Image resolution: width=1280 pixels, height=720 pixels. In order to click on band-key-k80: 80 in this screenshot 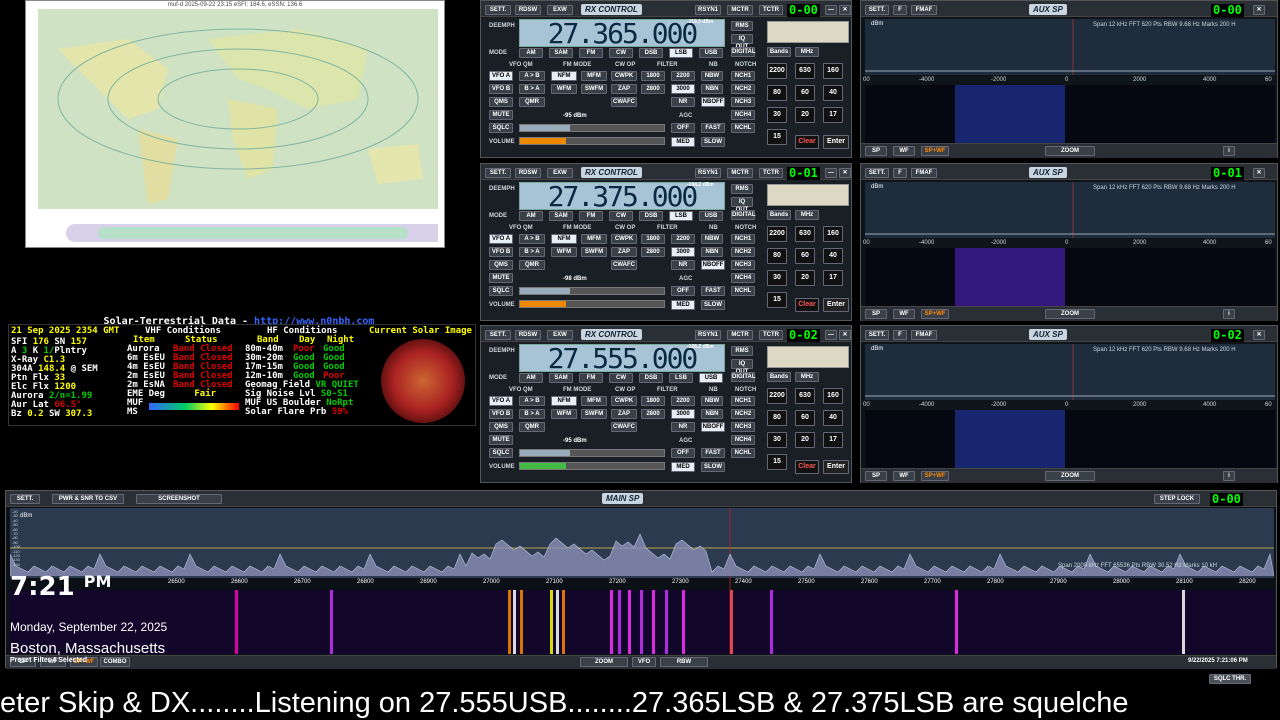, I will do `click(777, 93)`.